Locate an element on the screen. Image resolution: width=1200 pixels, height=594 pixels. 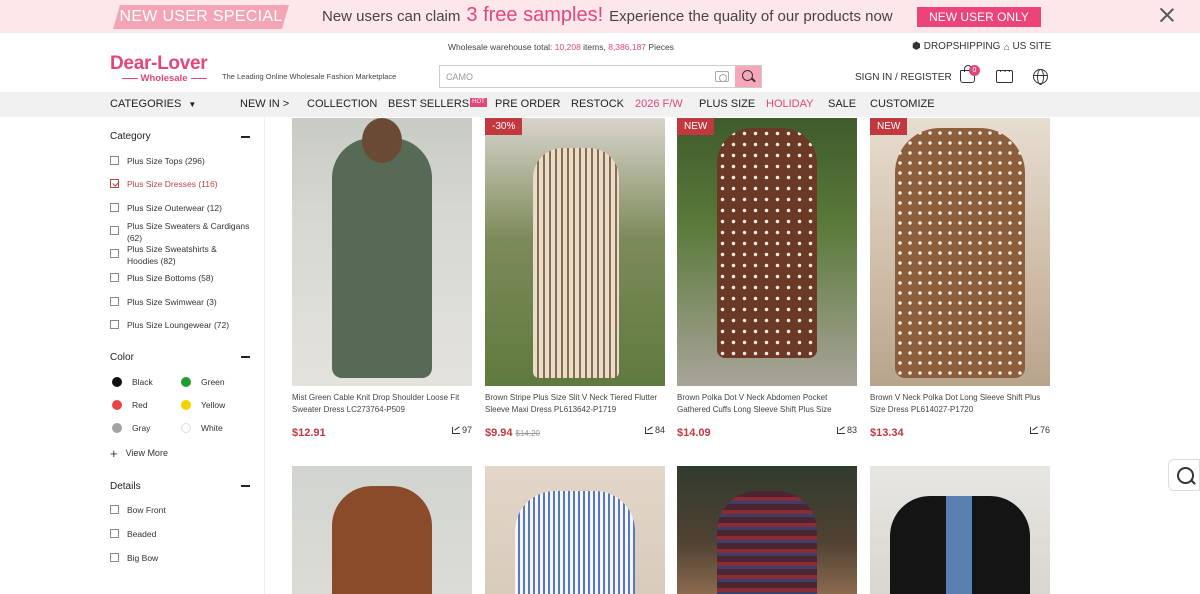
filter-option: Plus Size Sweaters & Cardigans (62) is located at coordinates (180, 232).